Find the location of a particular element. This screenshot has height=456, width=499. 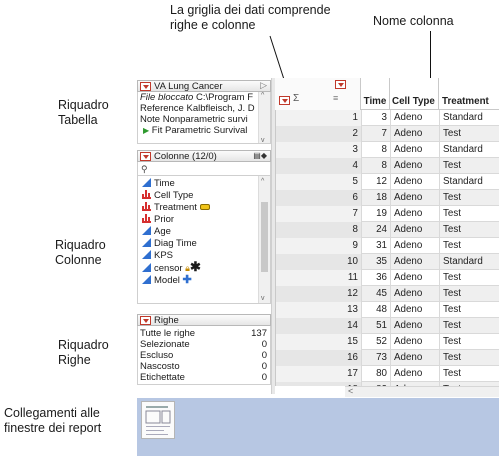

column-search-input is located at coordinates (200, 169).